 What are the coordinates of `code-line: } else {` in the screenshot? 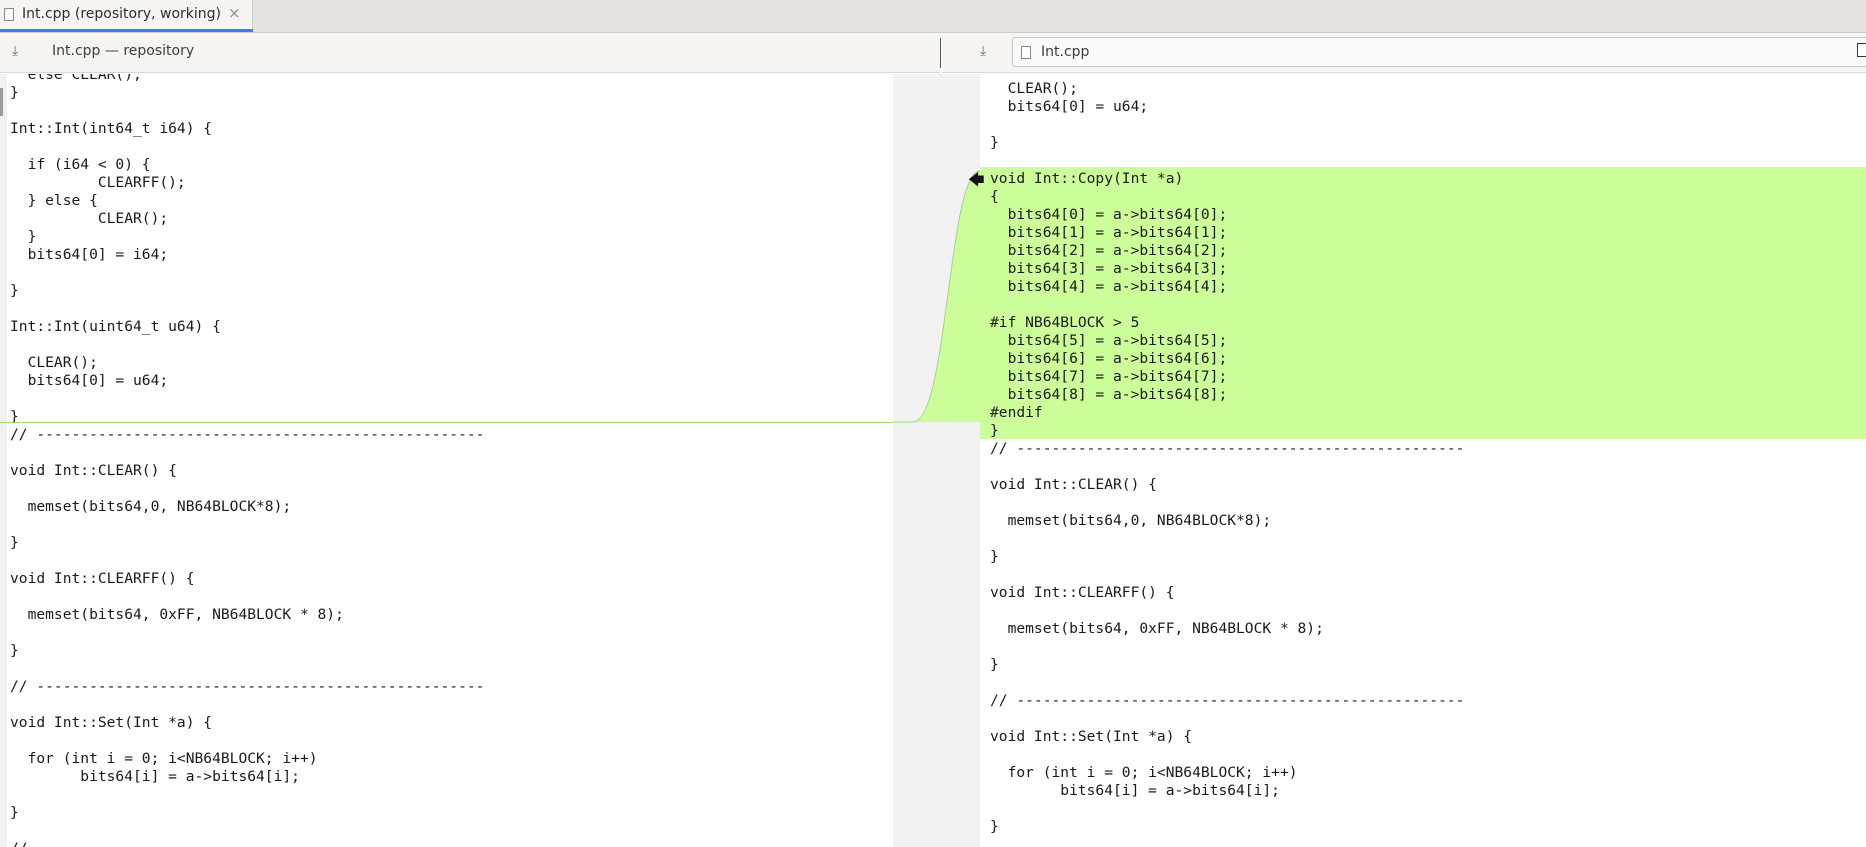 It's located at (54, 200).